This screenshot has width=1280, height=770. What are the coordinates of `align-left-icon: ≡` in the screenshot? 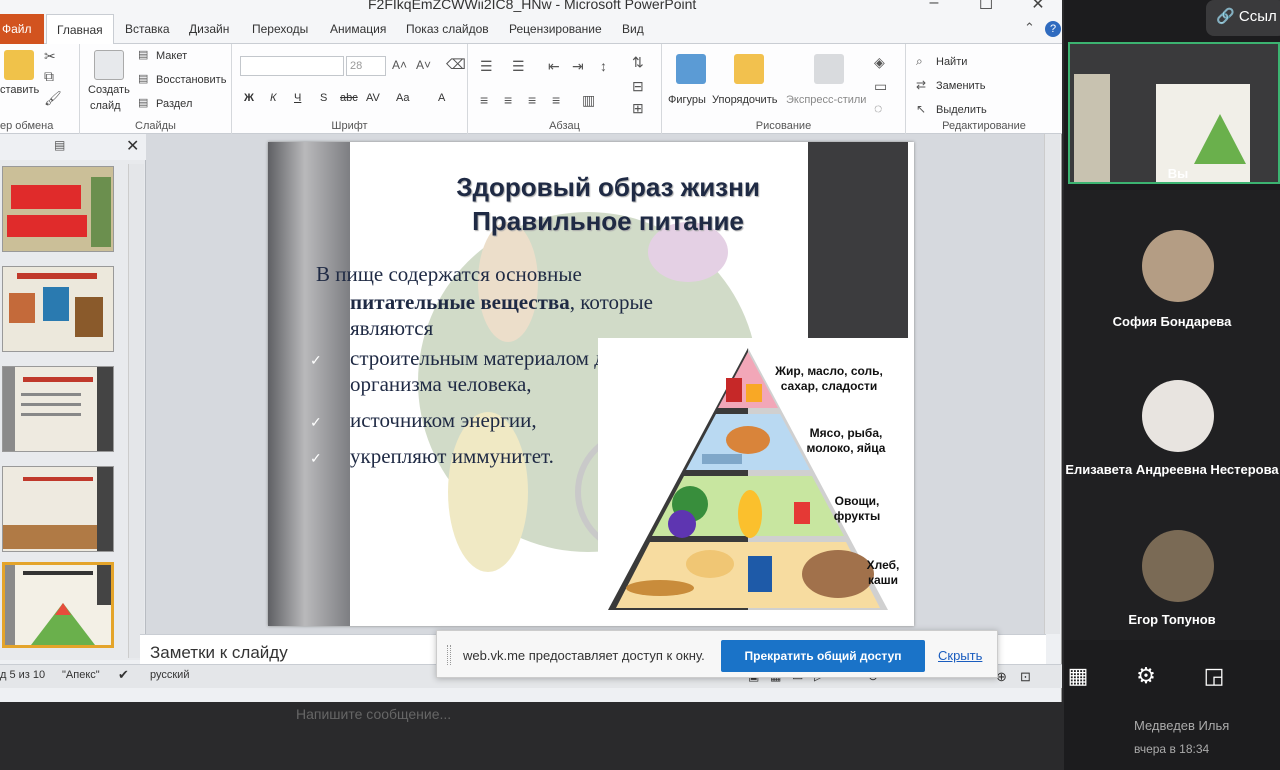 It's located at (484, 100).